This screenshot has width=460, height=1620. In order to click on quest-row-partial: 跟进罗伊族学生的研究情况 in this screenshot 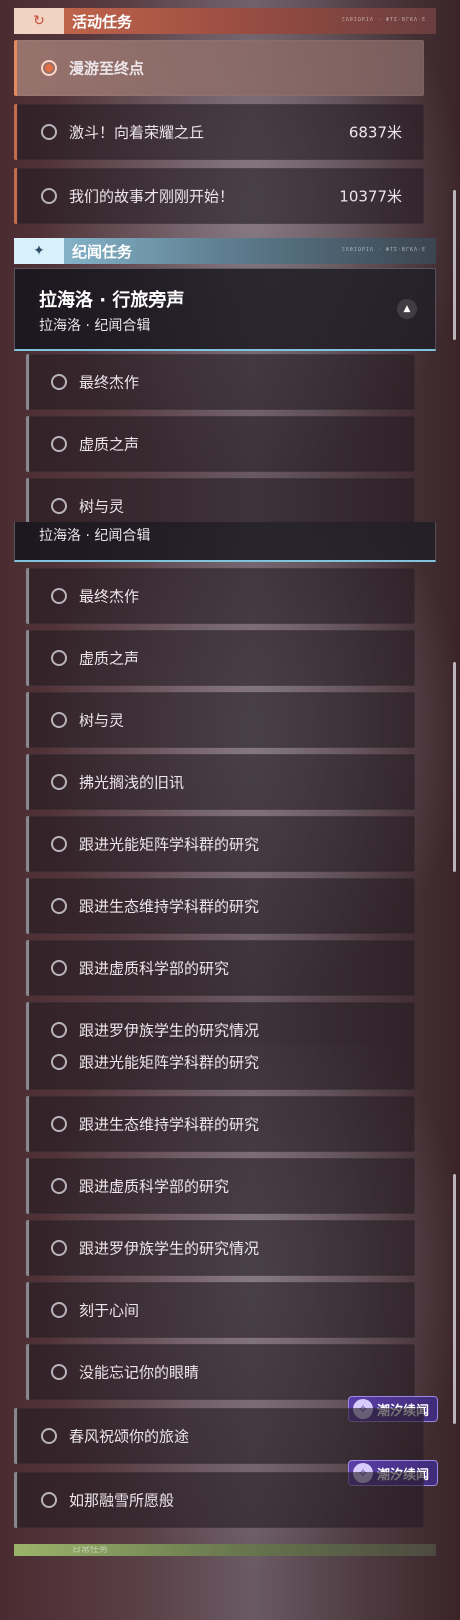, I will do `click(220, 1023)`.